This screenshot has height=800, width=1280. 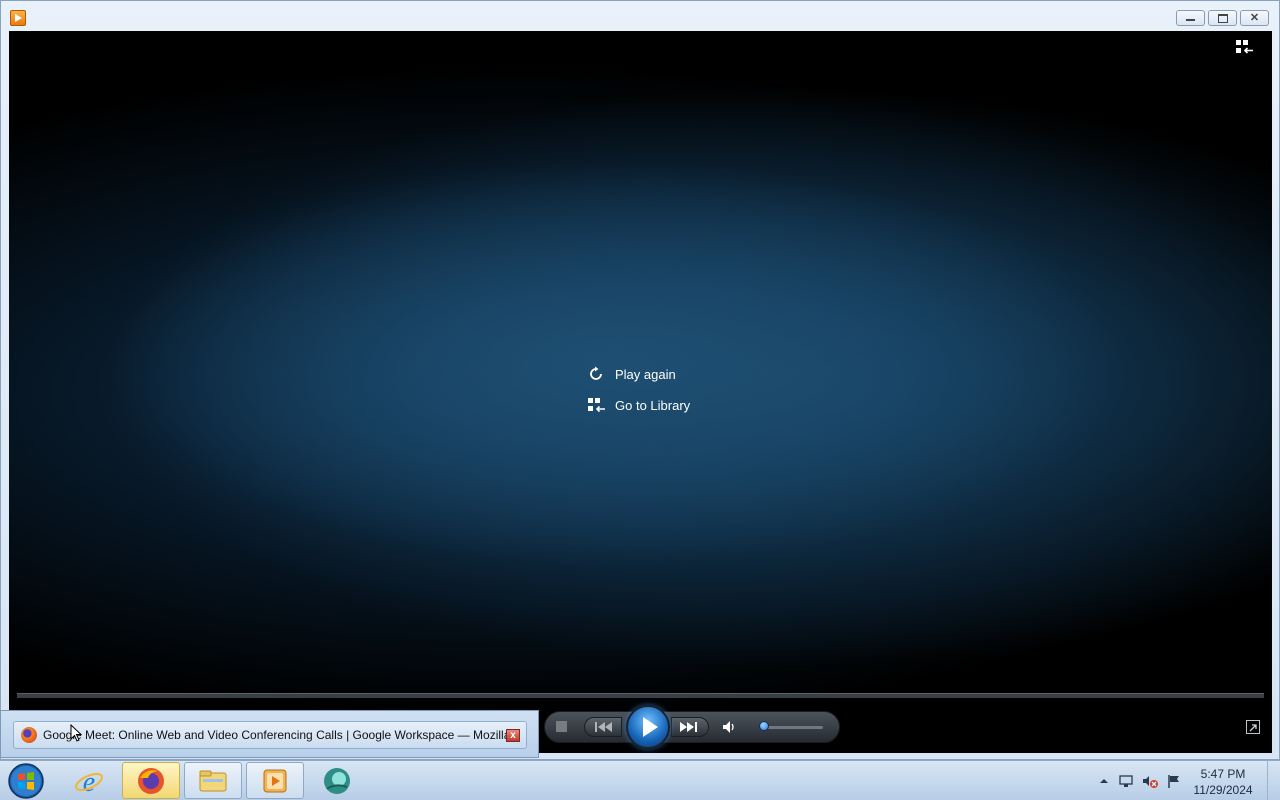 What do you see at coordinates (596, 405) in the screenshot?
I see `library-icon` at bounding box center [596, 405].